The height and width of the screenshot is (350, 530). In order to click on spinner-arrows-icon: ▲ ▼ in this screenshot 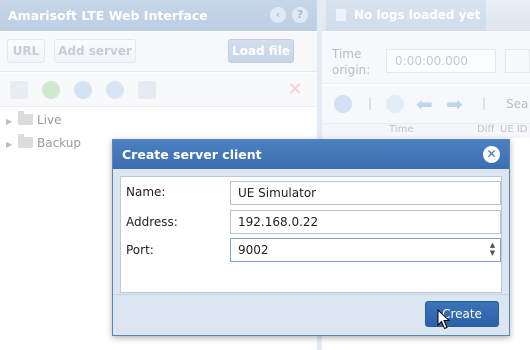, I will do `click(492, 249)`.